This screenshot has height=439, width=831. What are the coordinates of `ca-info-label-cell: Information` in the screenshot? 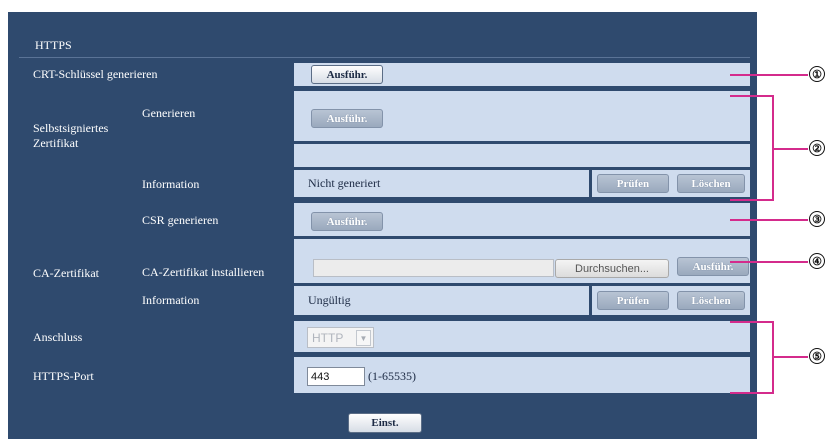 It's located at (208, 300).